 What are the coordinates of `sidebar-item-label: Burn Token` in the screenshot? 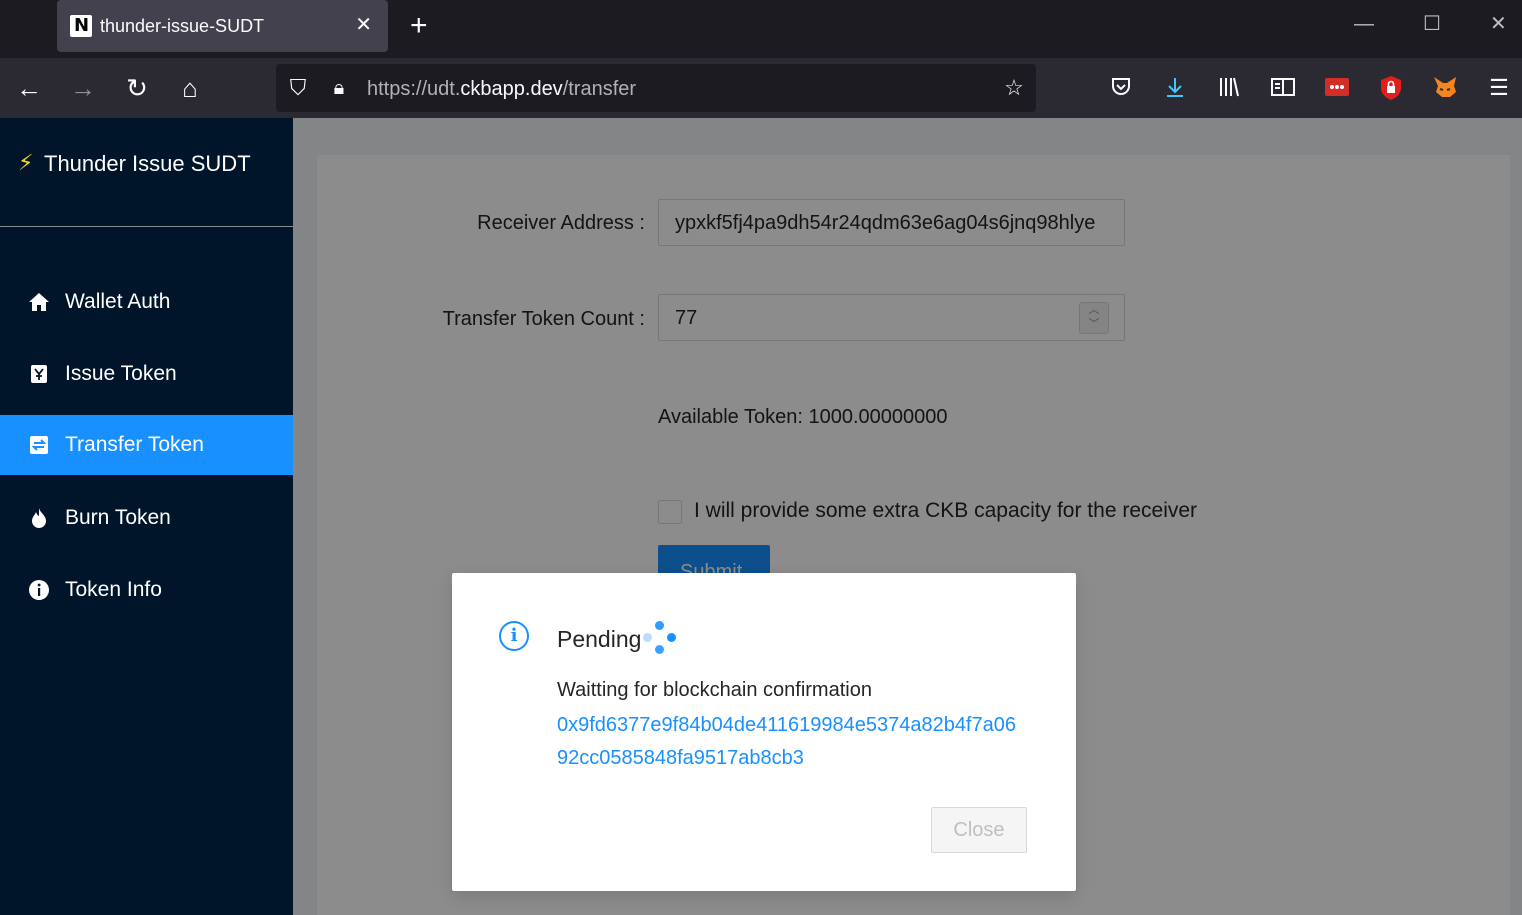 It's located at (118, 517).